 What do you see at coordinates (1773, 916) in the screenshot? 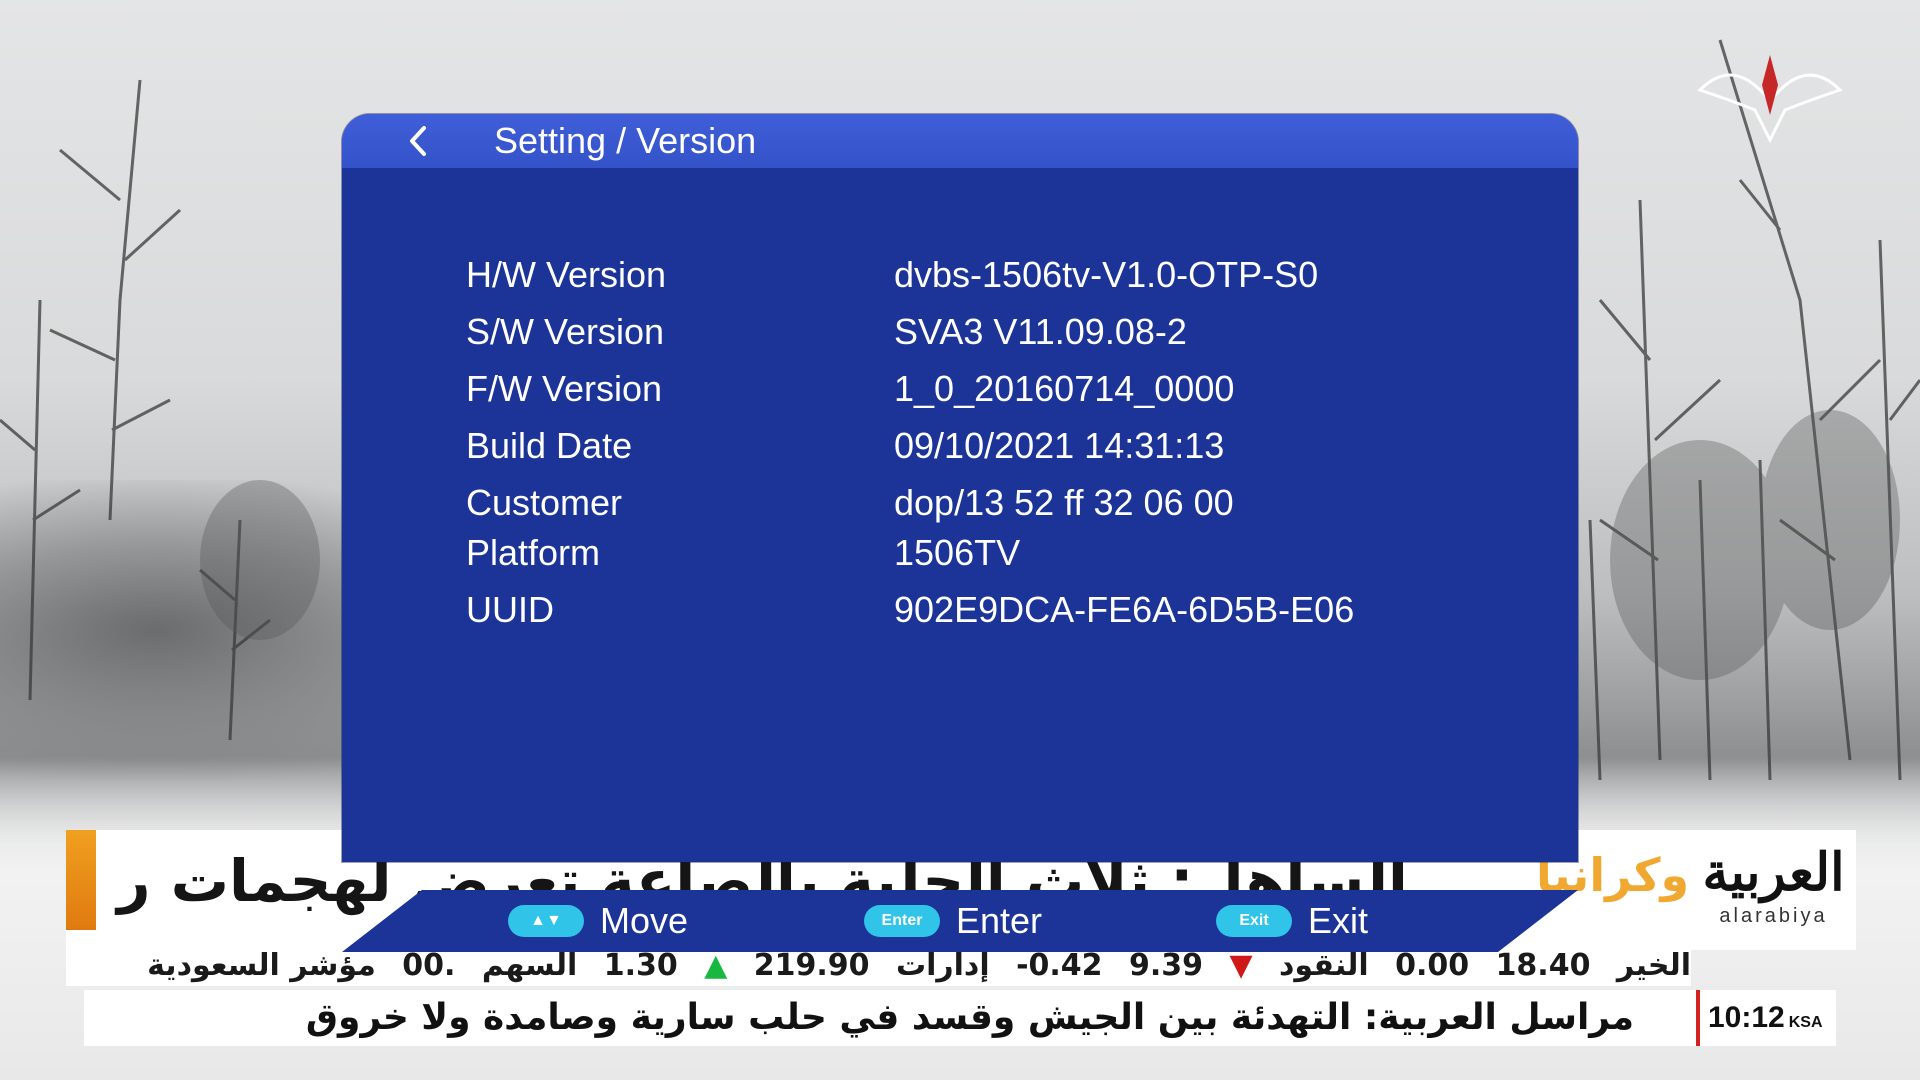
I see `channel-logo-latin: alarabiya` at bounding box center [1773, 916].